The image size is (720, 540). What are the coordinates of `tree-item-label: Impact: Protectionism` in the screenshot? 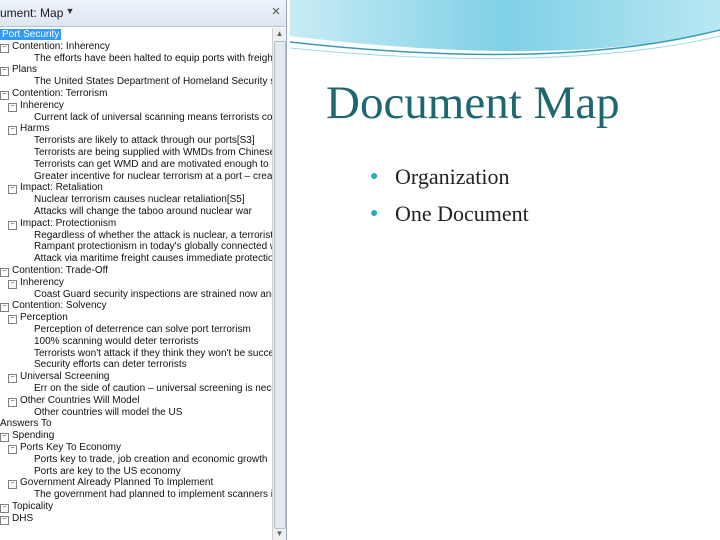 It's located at (68, 223).